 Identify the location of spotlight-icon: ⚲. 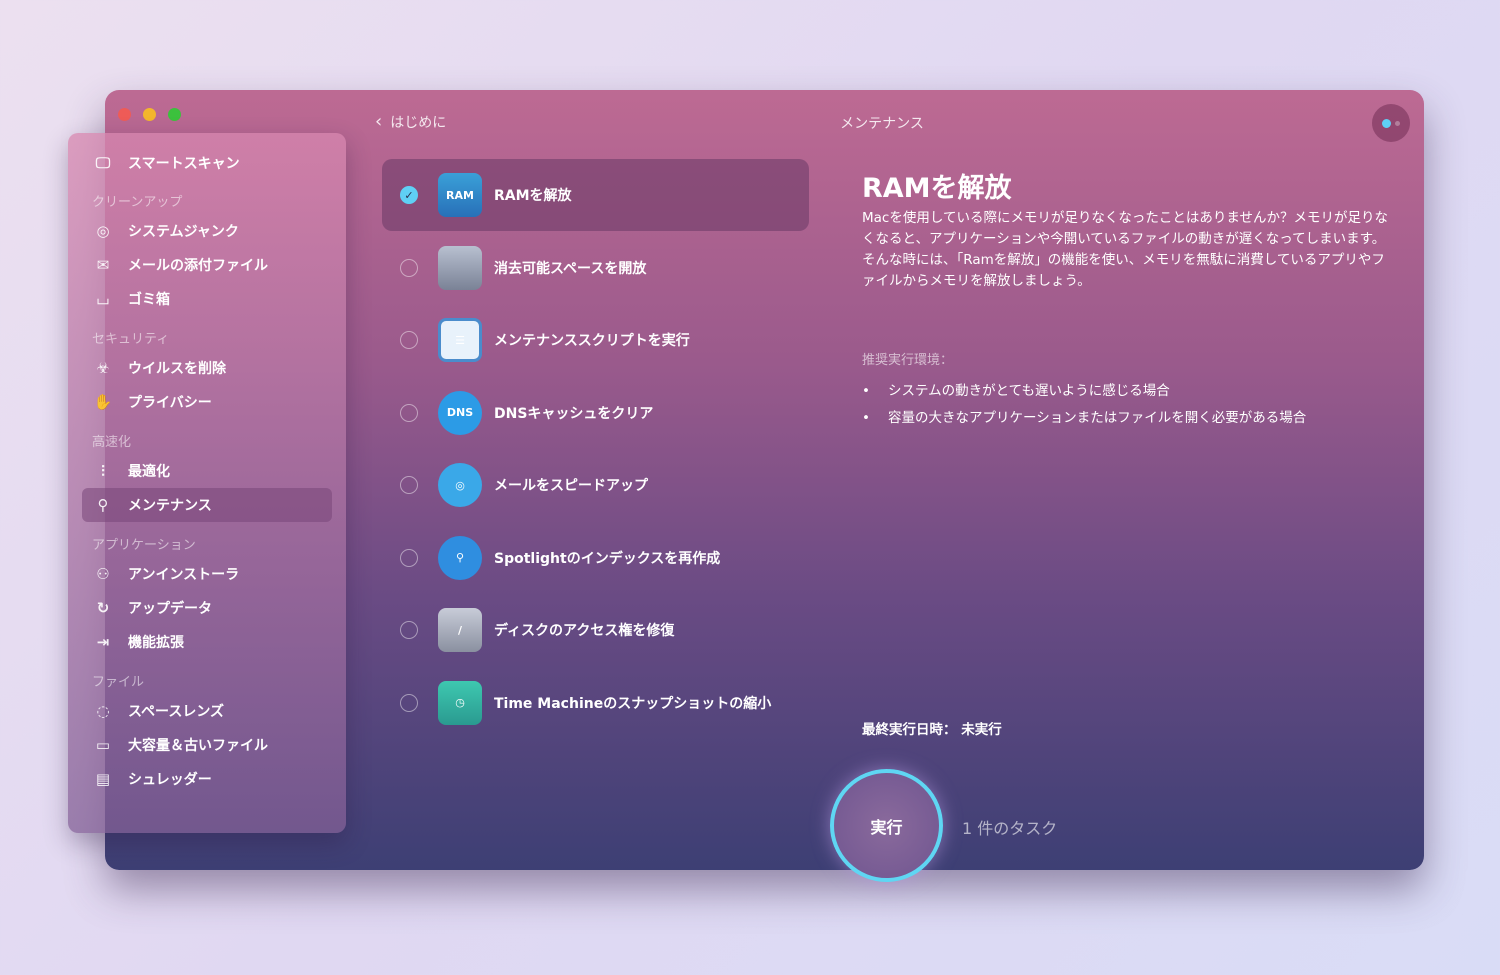
(460, 557).